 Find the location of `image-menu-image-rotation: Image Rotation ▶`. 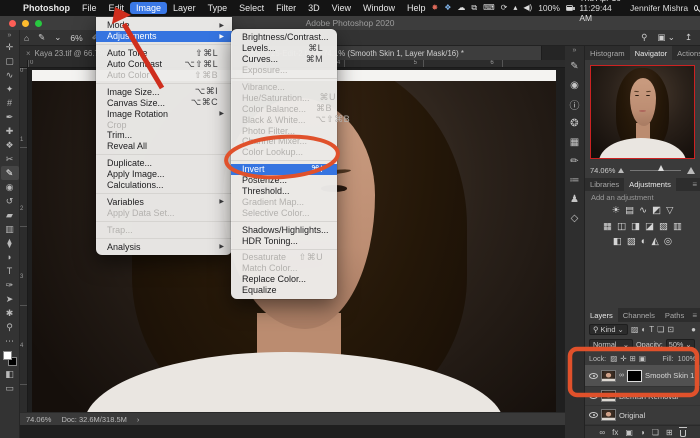

image-menu-image-rotation: Image Rotation ▶ is located at coordinates (164, 113).